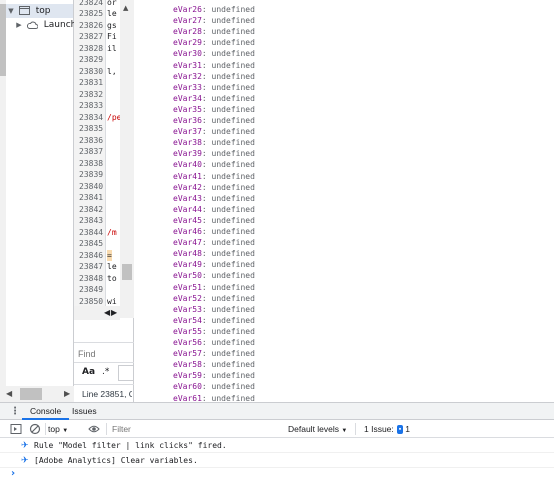  What do you see at coordinates (89, 37) in the screenshot?
I see `line-number: 23827` at bounding box center [89, 37].